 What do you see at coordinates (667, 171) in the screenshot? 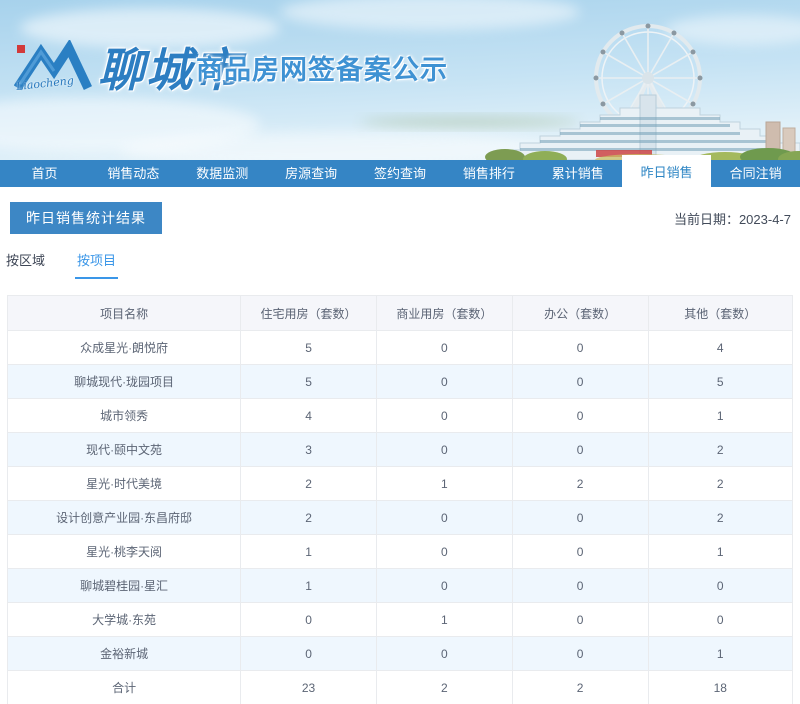
I see `nav-item-yesterday-sales: 昨日销售` at bounding box center [667, 171].